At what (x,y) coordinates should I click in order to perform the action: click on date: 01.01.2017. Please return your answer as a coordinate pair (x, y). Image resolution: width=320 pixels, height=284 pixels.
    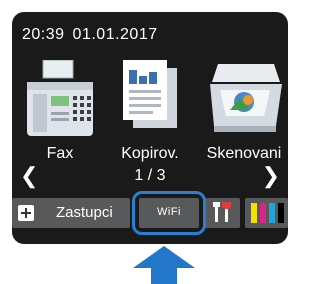
    Looking at the image, I should click on (115, 34).